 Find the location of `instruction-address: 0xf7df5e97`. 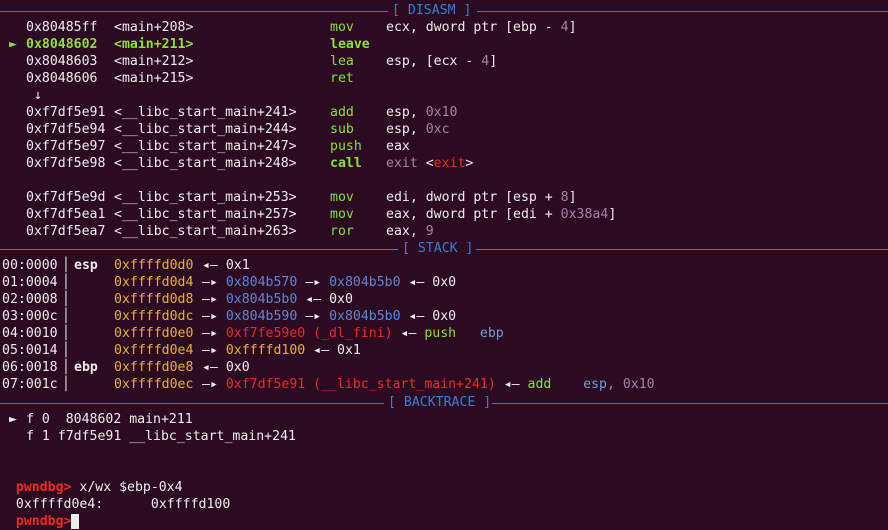

instruction-address: 0xf7df5e97 is located at coordinates (66, 146).